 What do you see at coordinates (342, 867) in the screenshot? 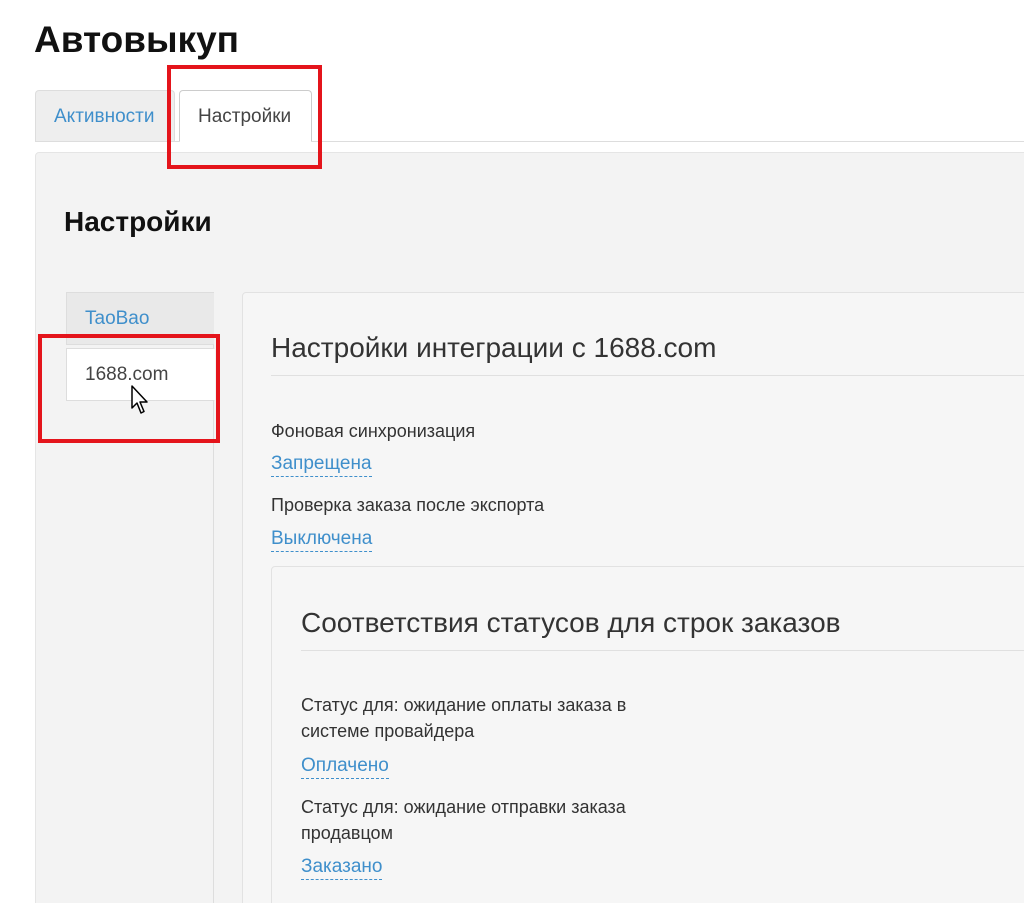
I see `status-shipping-select: Заказано` at bounding box center [342, 867].